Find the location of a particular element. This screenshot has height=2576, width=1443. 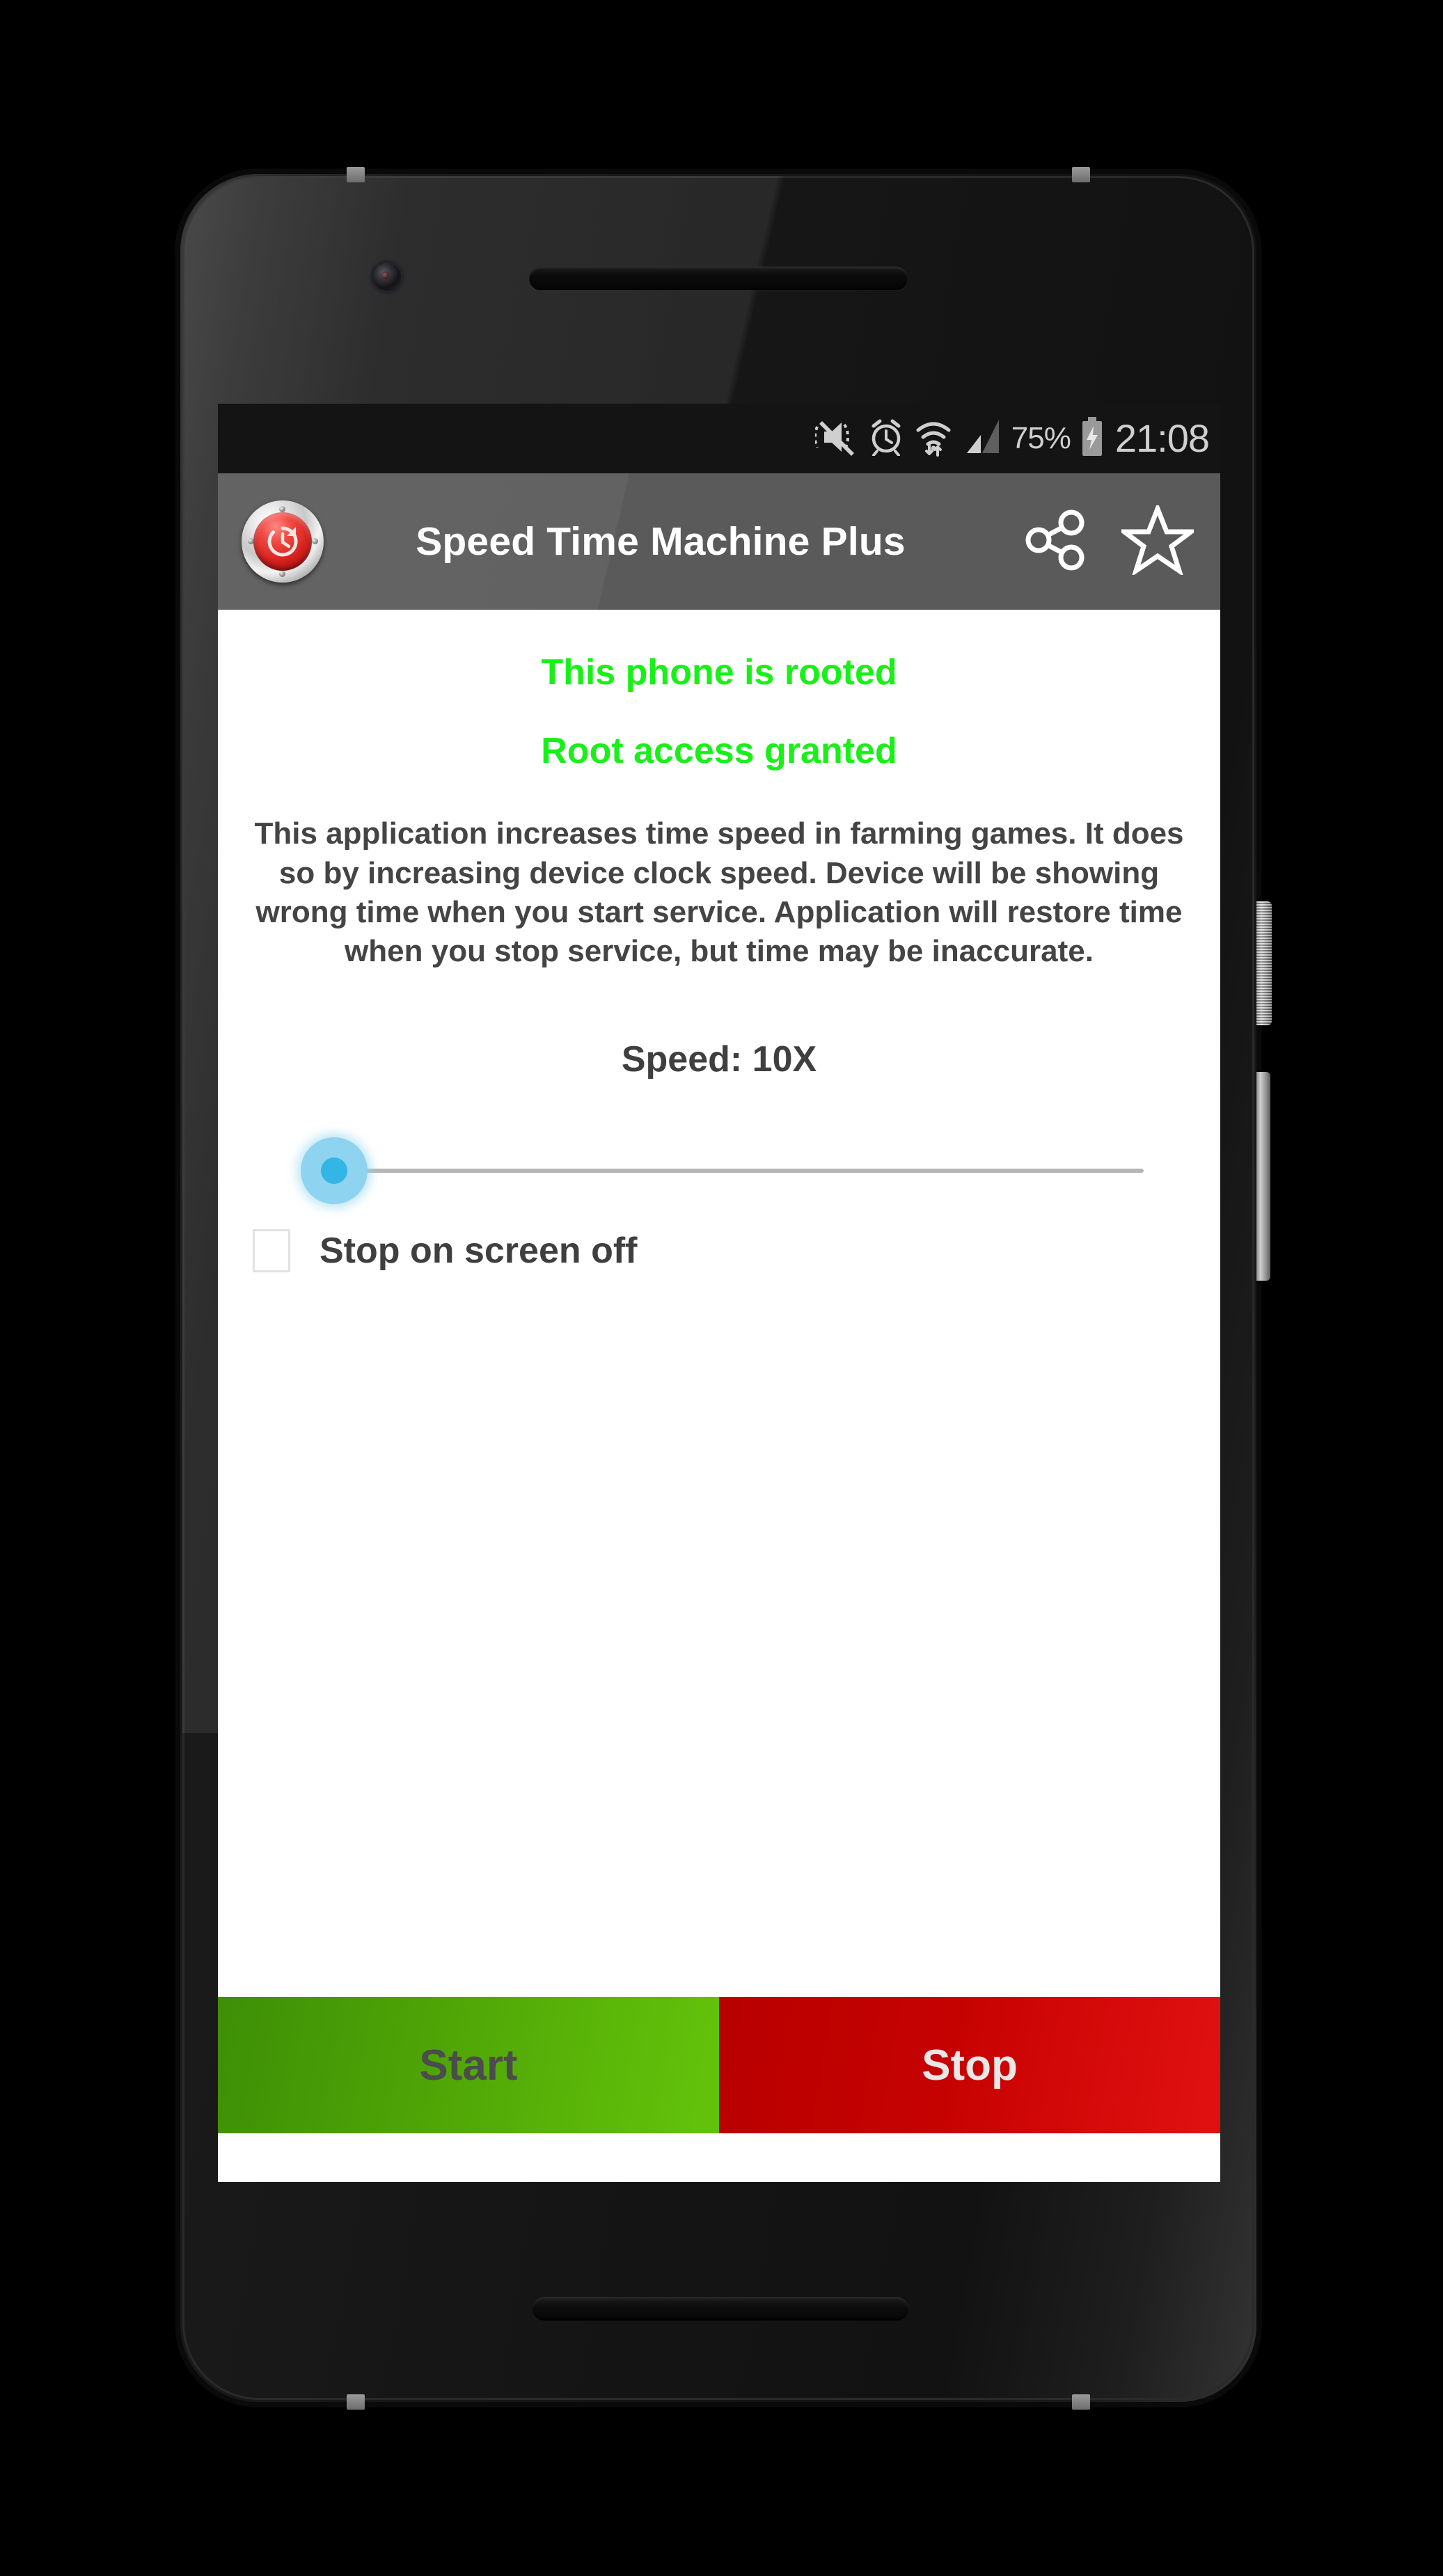

share-button is located at coordinates (1056, 541).